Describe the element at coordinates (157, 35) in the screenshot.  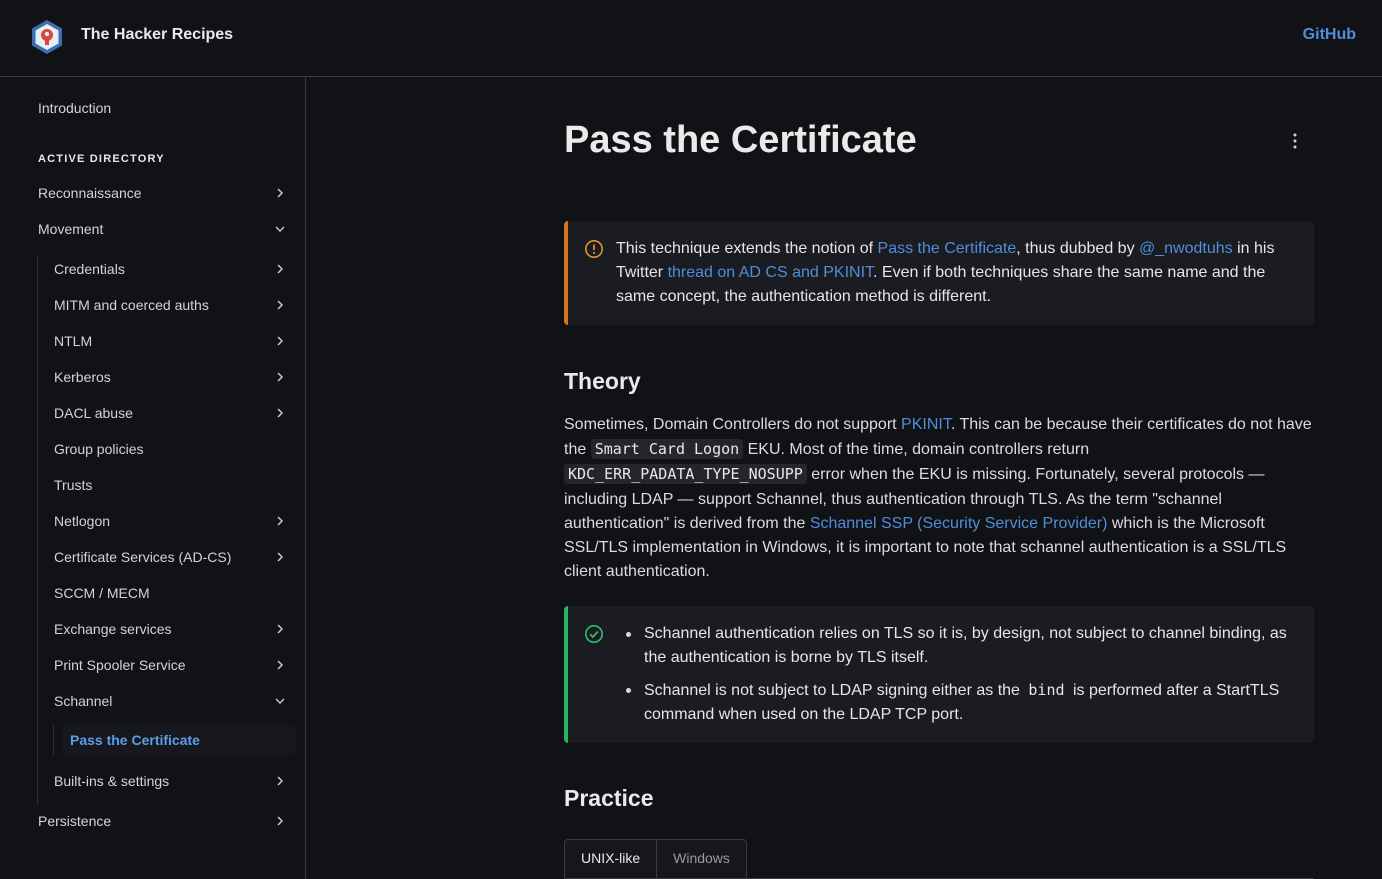
I see `site-title: The Hacker Recipes` at that location.